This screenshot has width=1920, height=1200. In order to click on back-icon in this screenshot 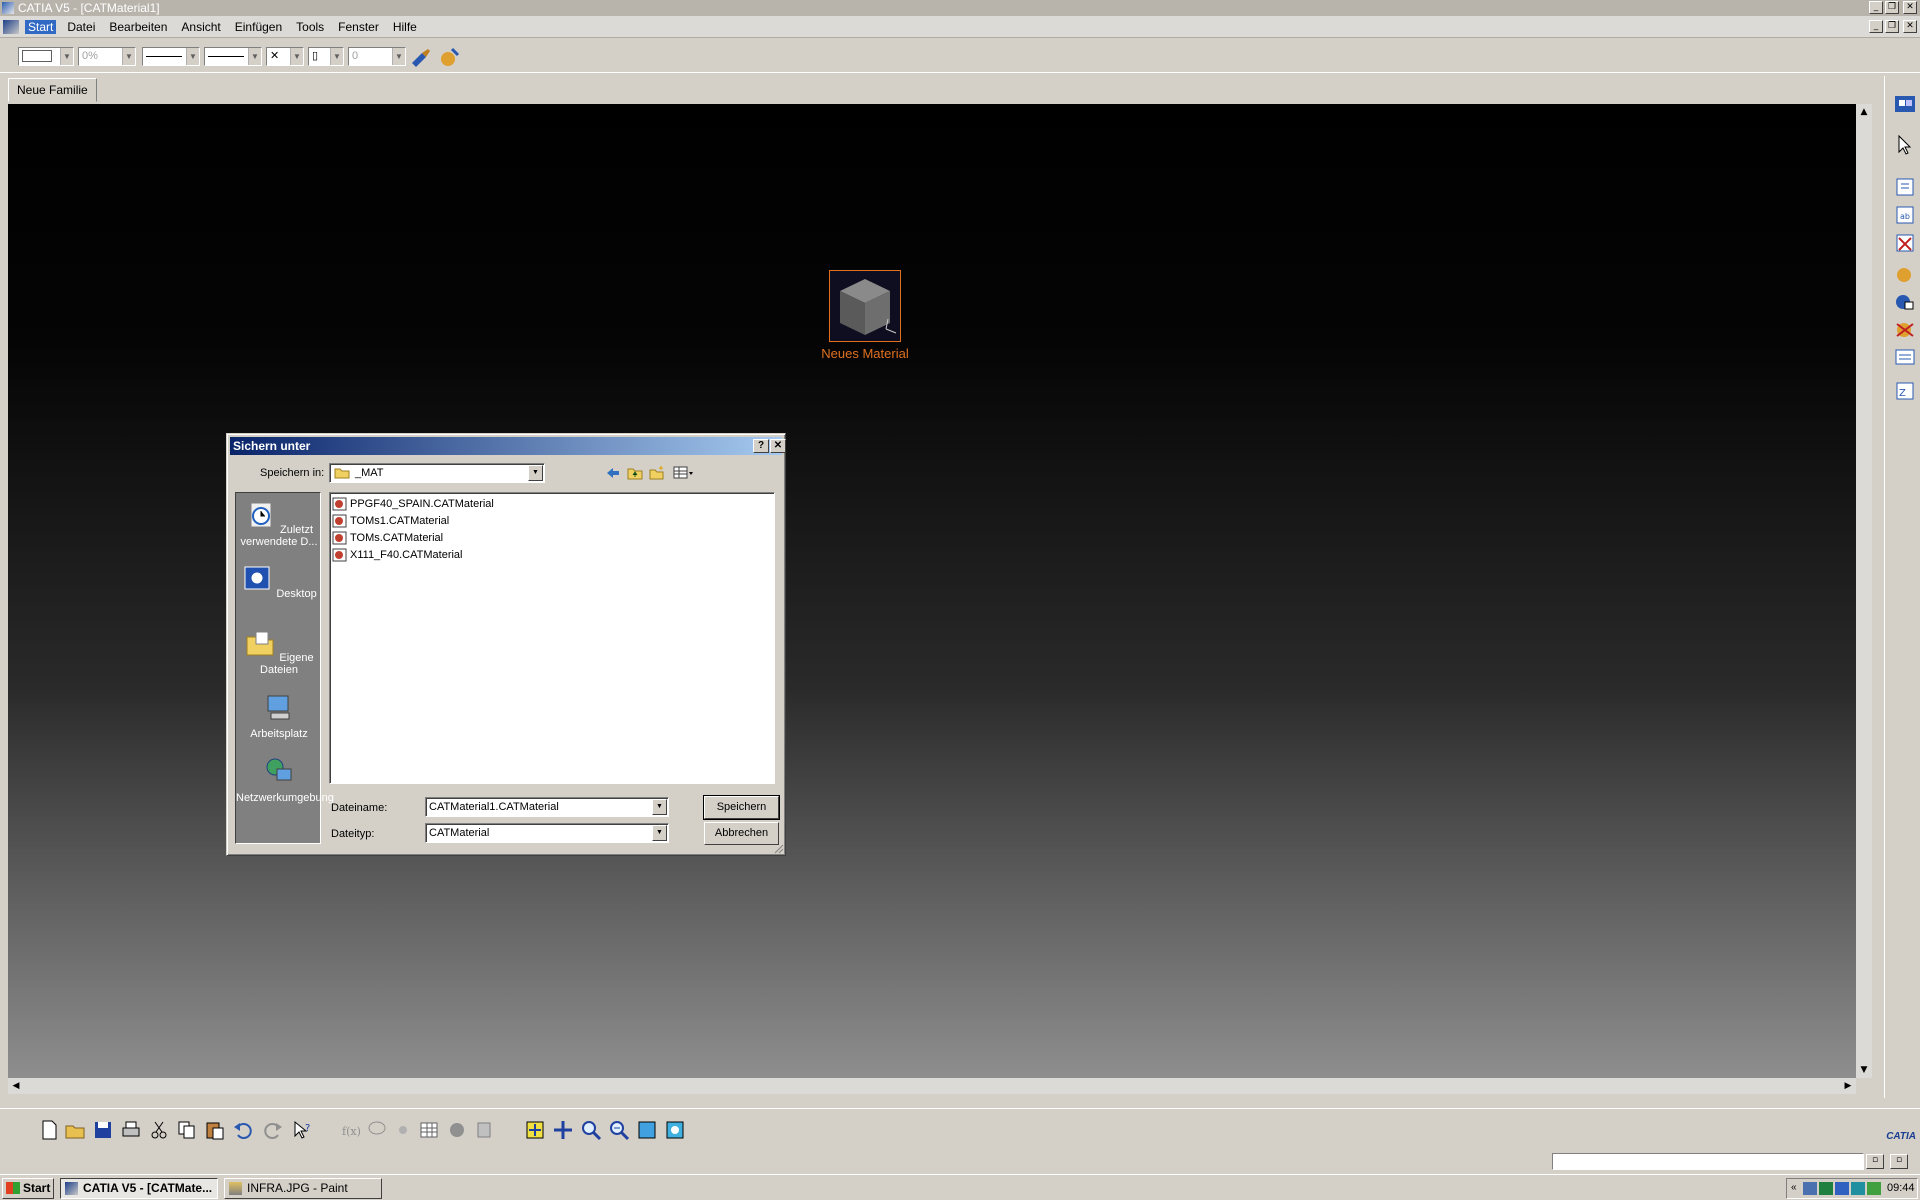, I will do `click(613, 473)`.